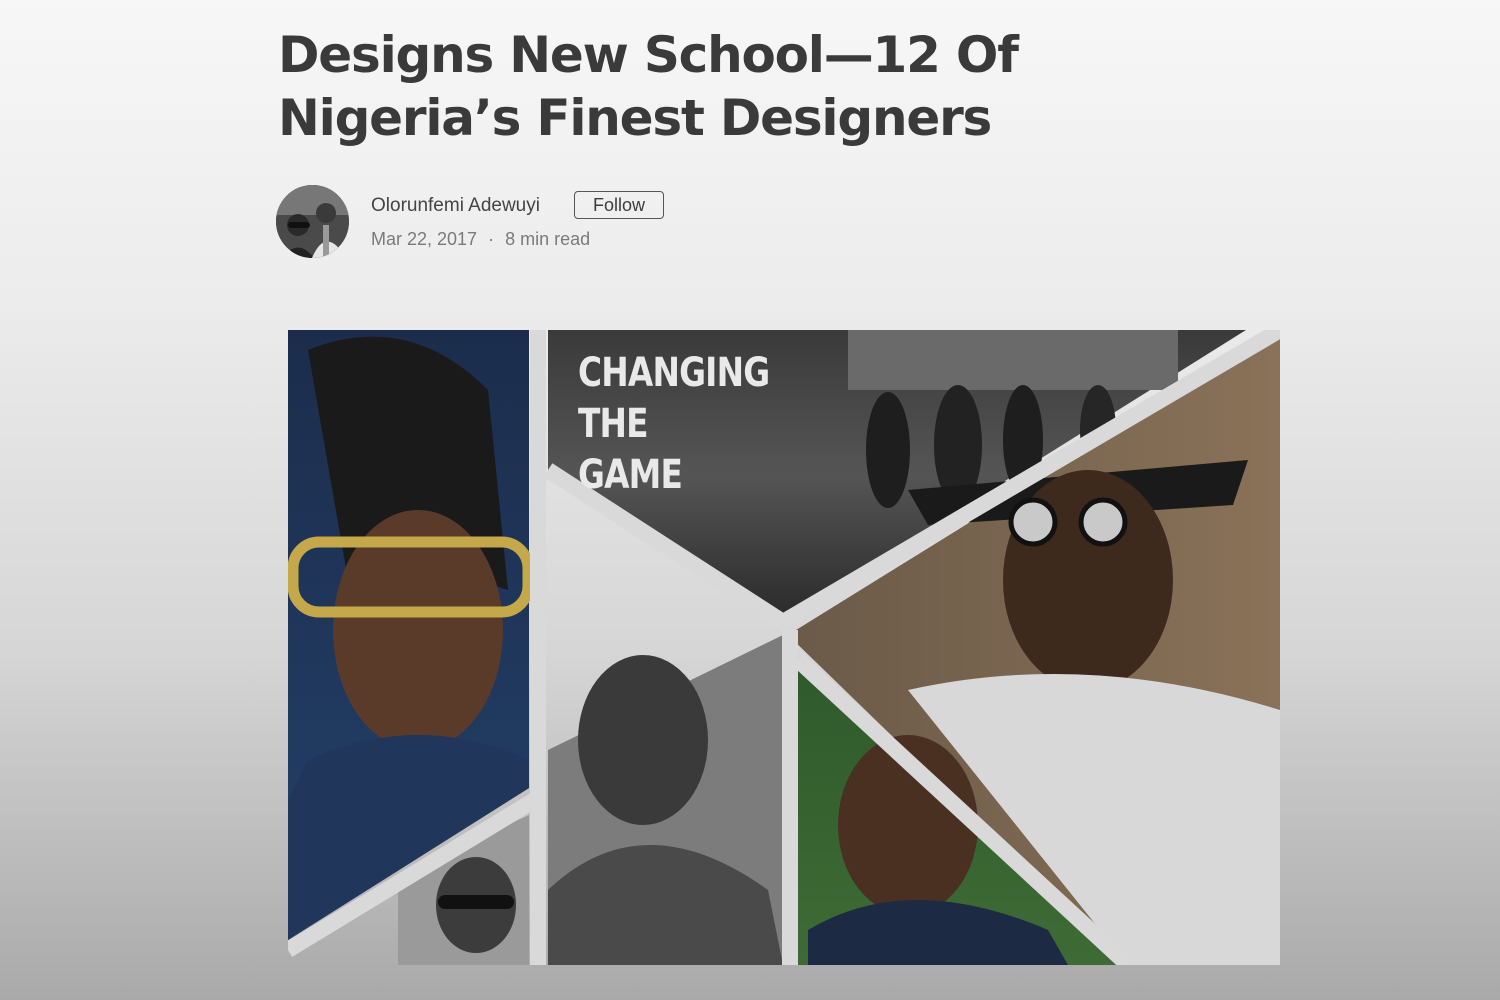  I want to click on hero-headline-line: CHANGING, so click(674, 373).